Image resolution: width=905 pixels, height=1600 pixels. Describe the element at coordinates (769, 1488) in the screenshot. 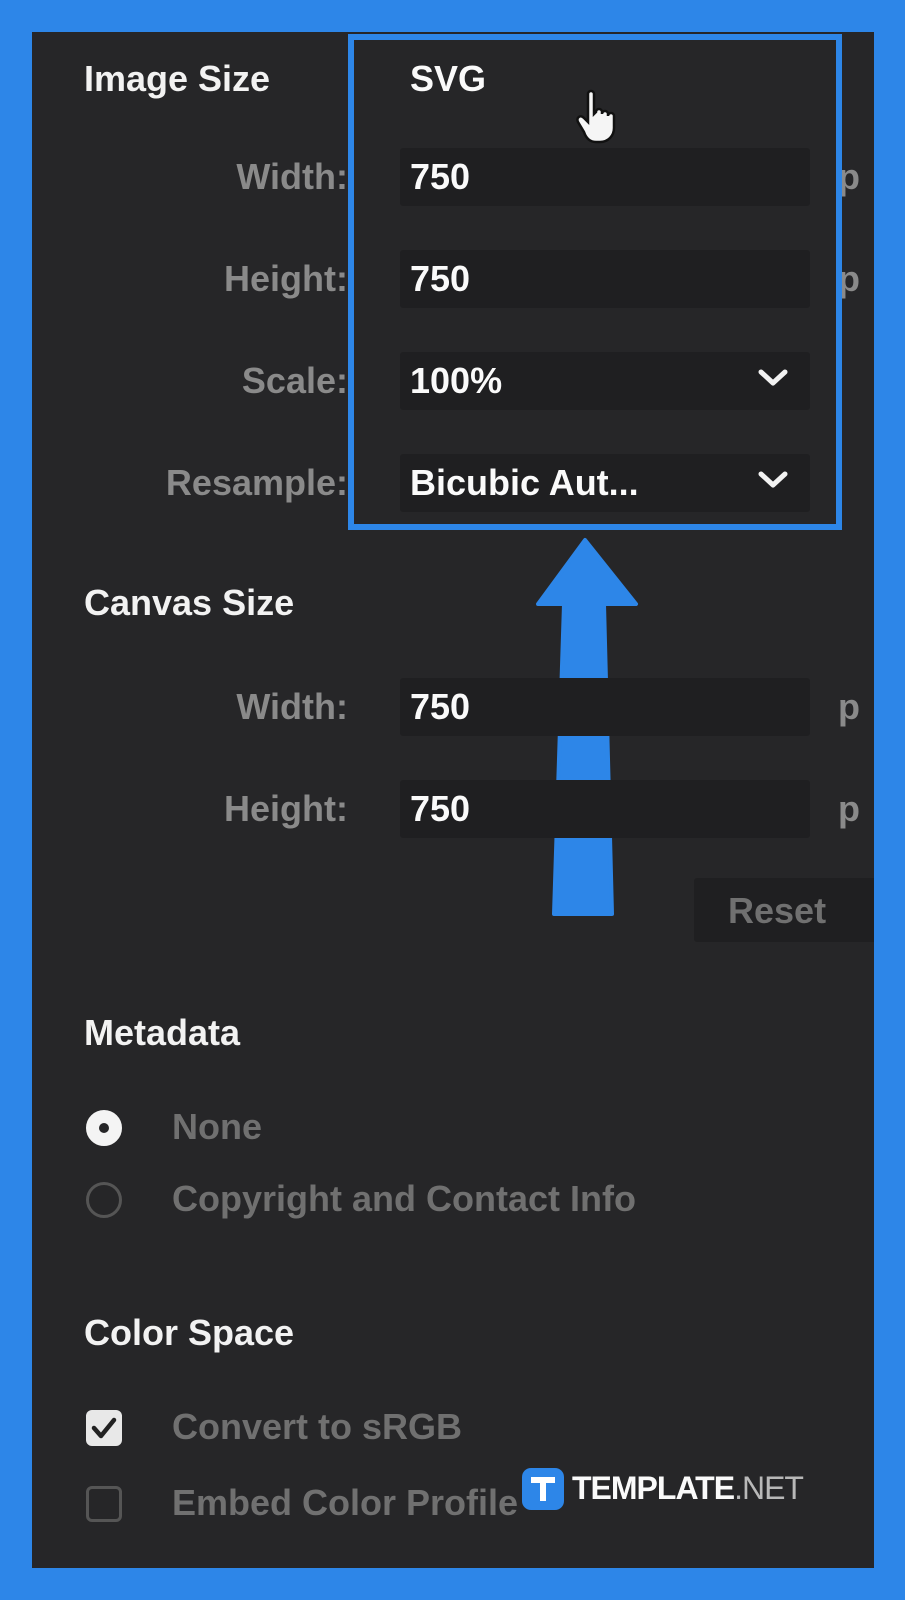

I see `watermark-brand-light: .NET` at that location.